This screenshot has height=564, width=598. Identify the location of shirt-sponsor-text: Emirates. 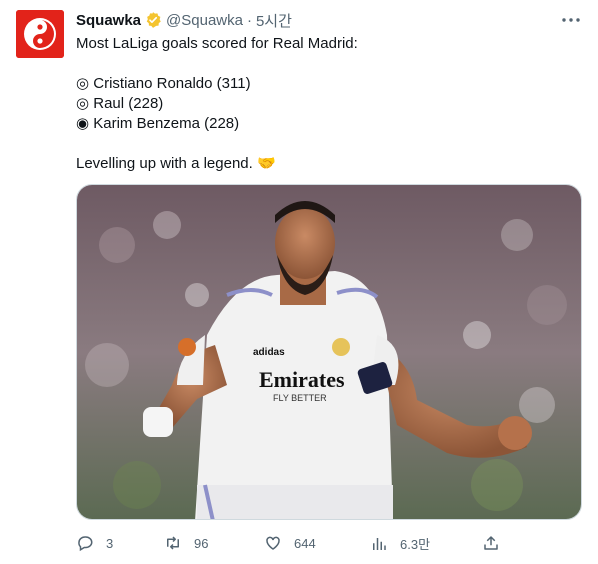
(302, 379).